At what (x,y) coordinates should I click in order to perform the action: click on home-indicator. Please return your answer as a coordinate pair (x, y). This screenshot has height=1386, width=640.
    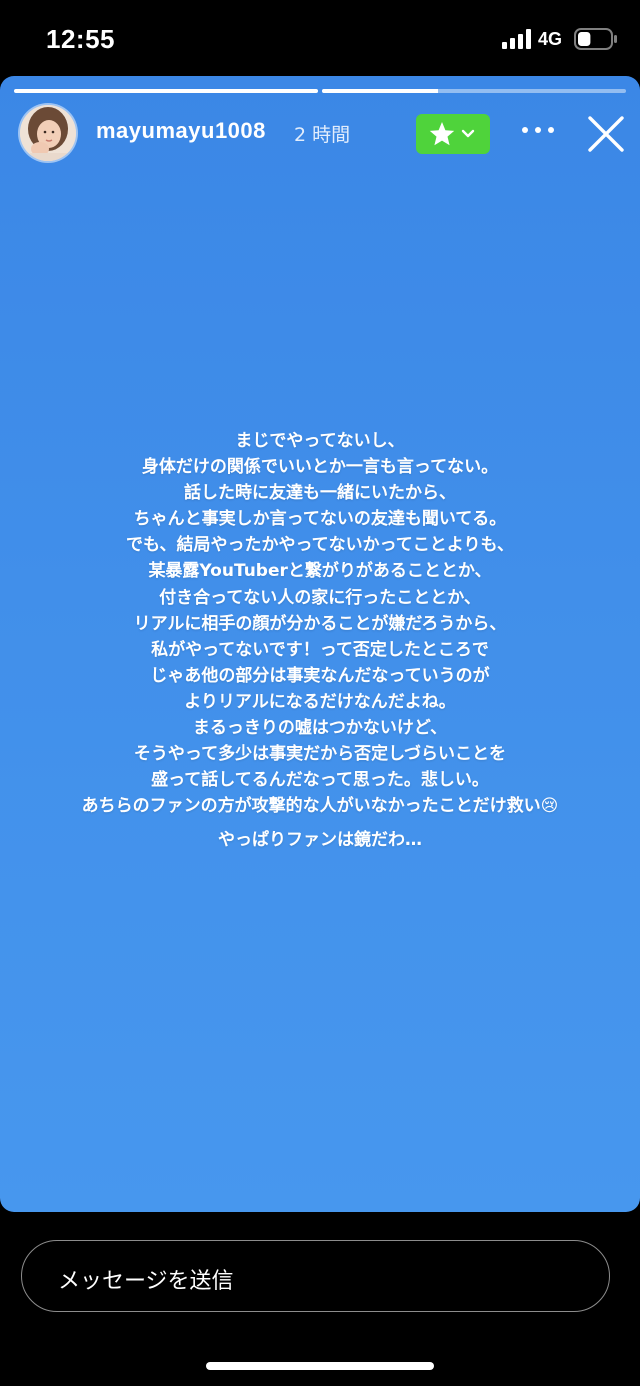
    Looking at the image, I should click on (320, 1366).